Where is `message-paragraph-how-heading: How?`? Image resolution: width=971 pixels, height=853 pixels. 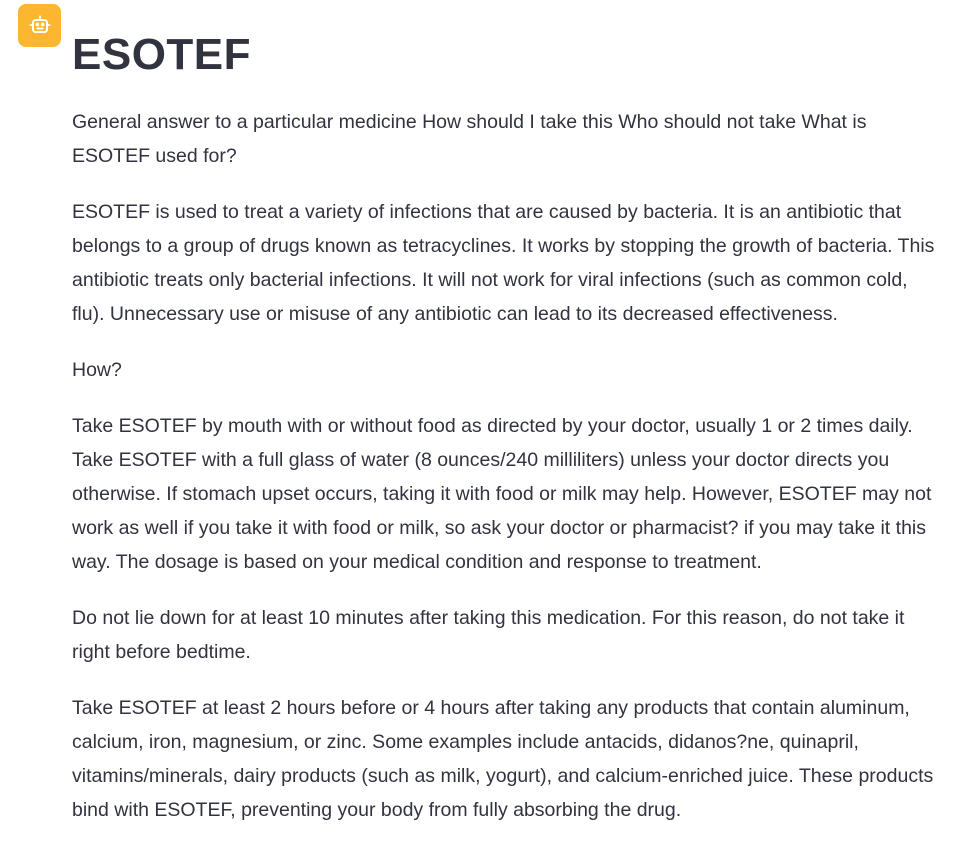 message-paragraph-how-heading: How? is located at coordinates (97, 370).